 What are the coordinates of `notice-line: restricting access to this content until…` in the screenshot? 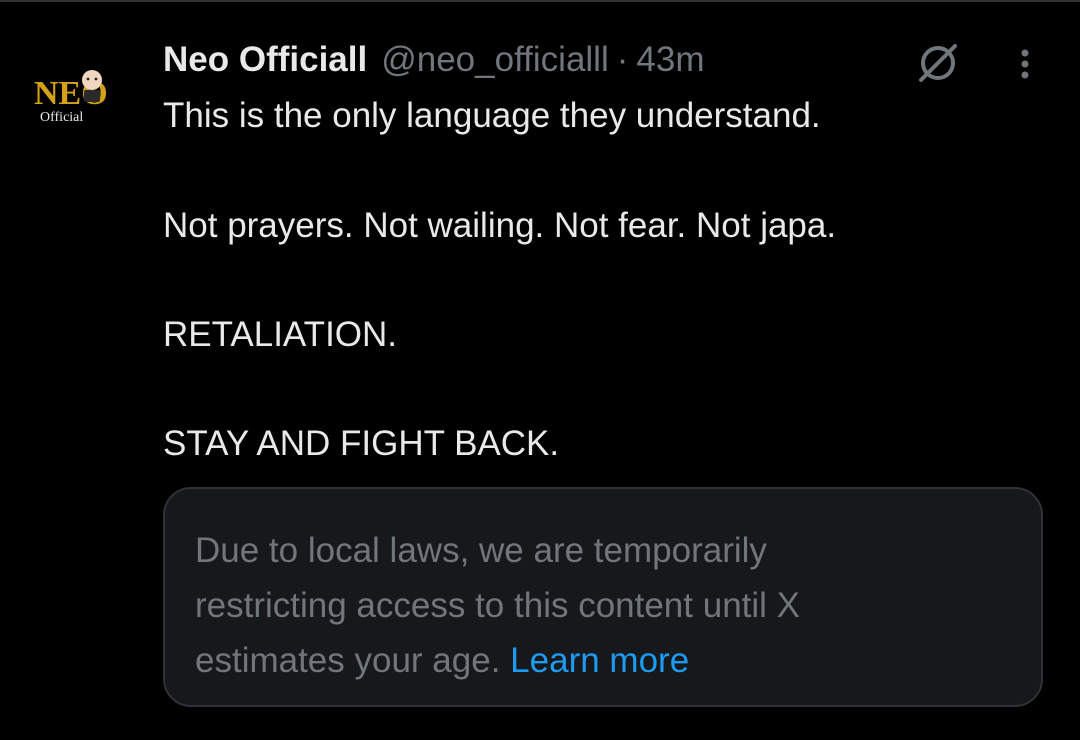 It's located at (497, 605).